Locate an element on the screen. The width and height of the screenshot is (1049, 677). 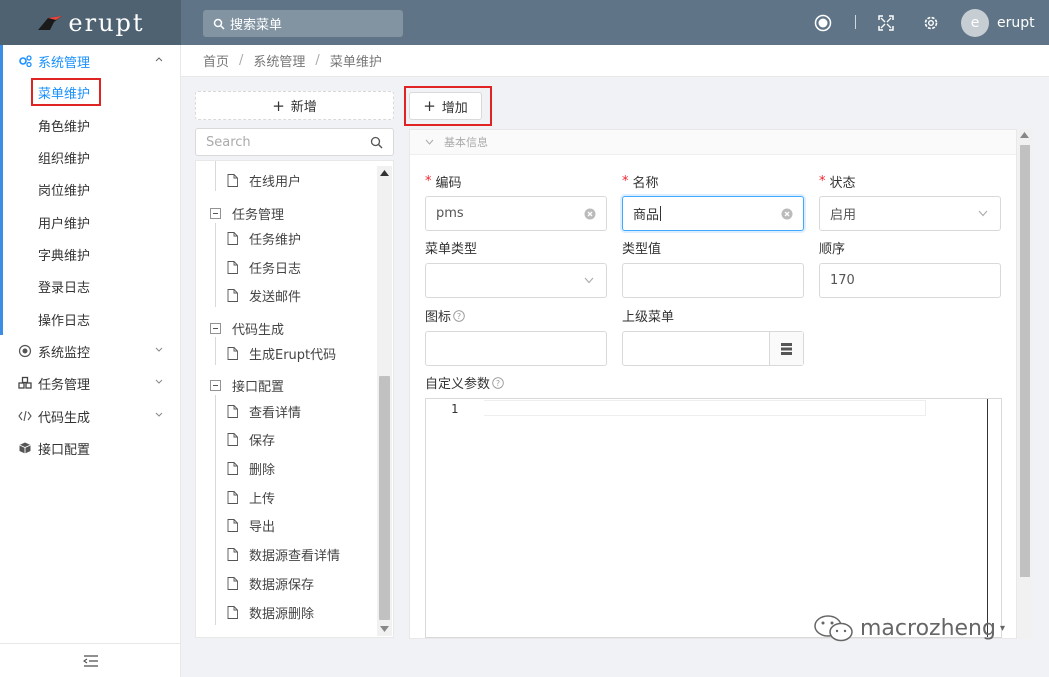
tree-leaf-node: 数据源保存 is located at coordinates (270, 583).